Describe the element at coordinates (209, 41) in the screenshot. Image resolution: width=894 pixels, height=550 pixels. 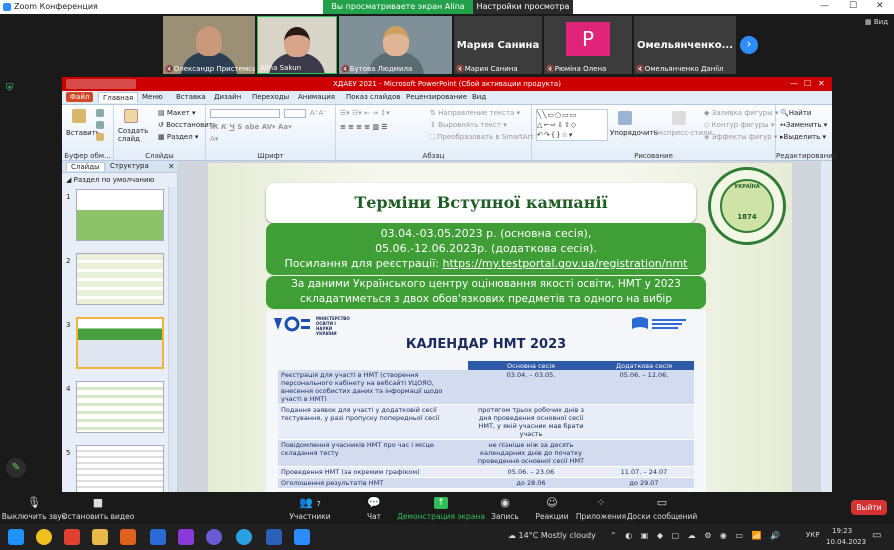
I see `participant-face` at that location.